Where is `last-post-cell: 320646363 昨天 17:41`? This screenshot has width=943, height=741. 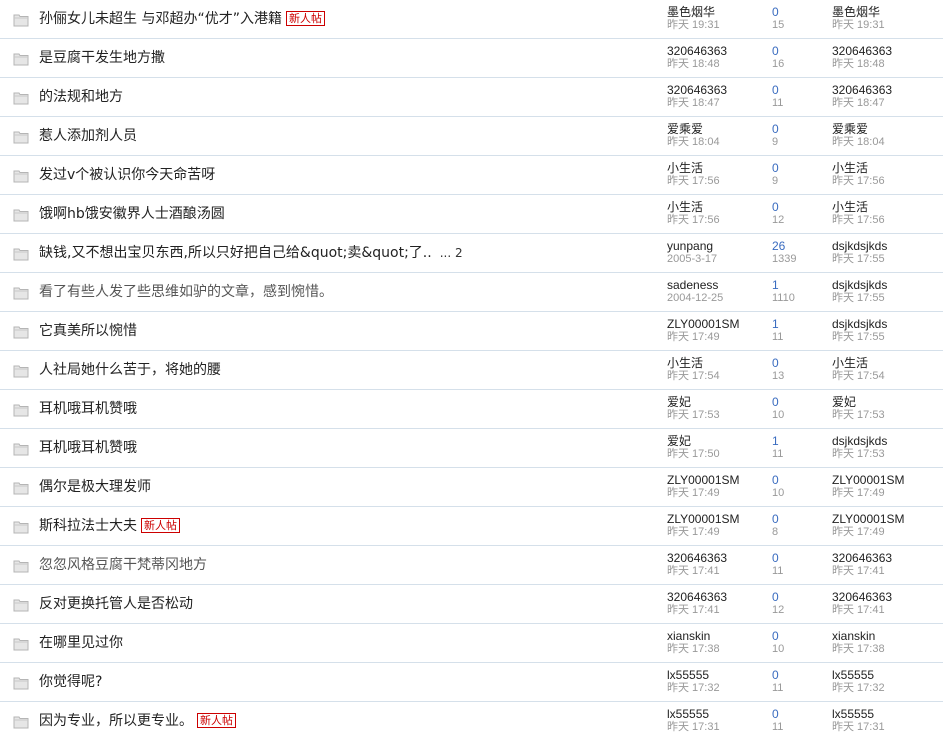
last-post-cell: 320646363 昨天 17:41 is located at coordinates (887, 564).